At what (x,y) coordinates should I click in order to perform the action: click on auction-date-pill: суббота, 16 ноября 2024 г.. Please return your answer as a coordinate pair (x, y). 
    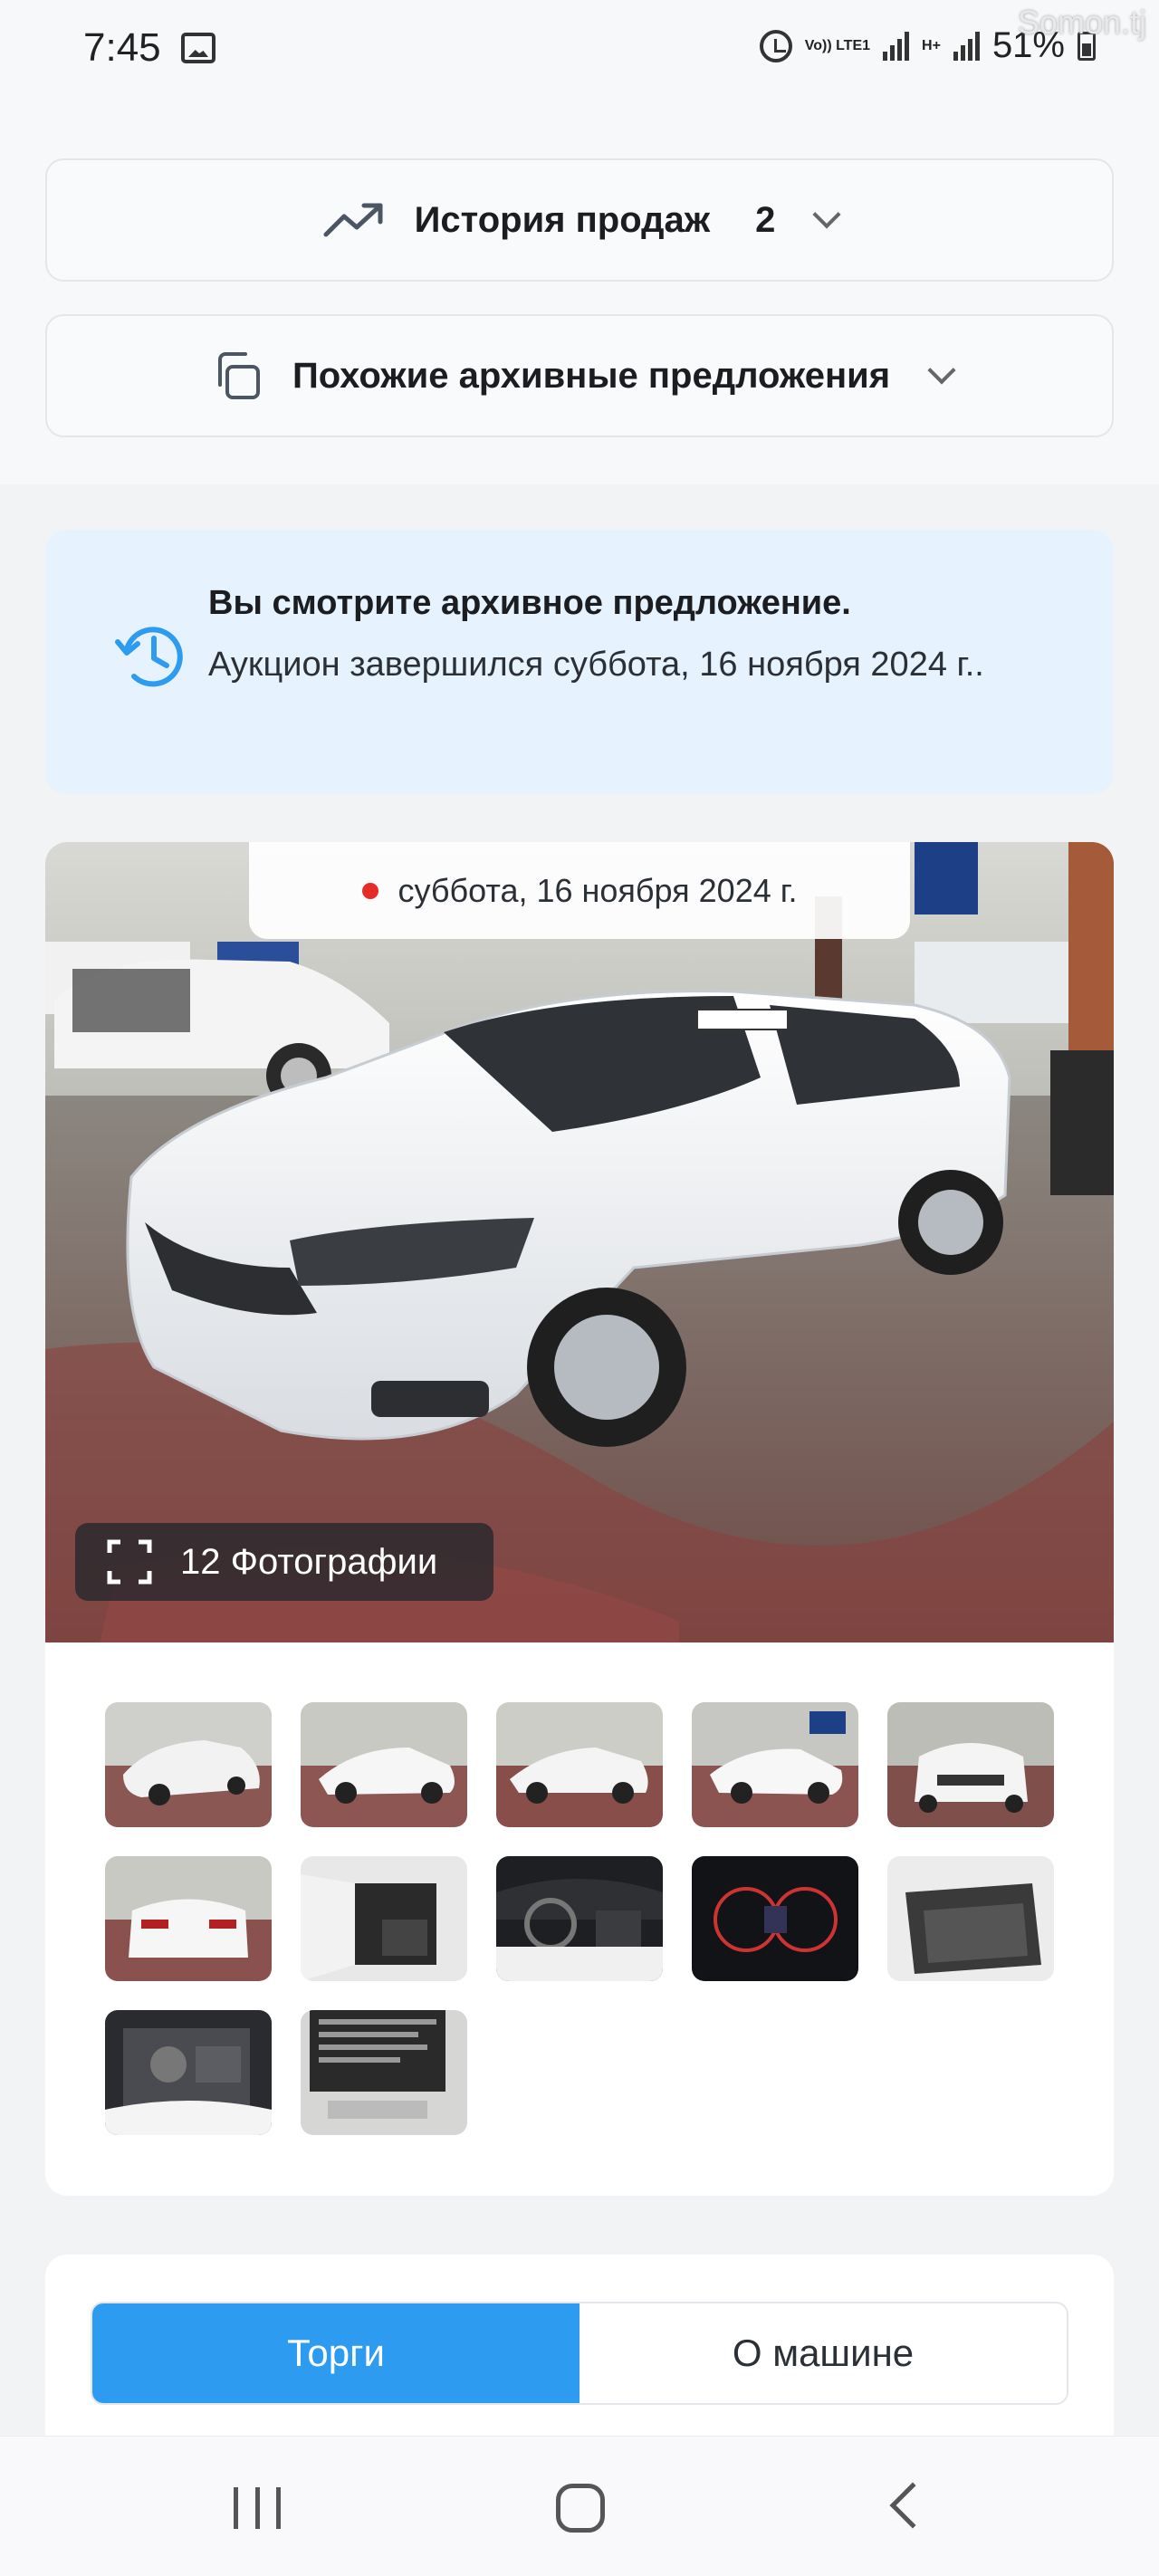
    Looking at the image, I should click on (579, 890).